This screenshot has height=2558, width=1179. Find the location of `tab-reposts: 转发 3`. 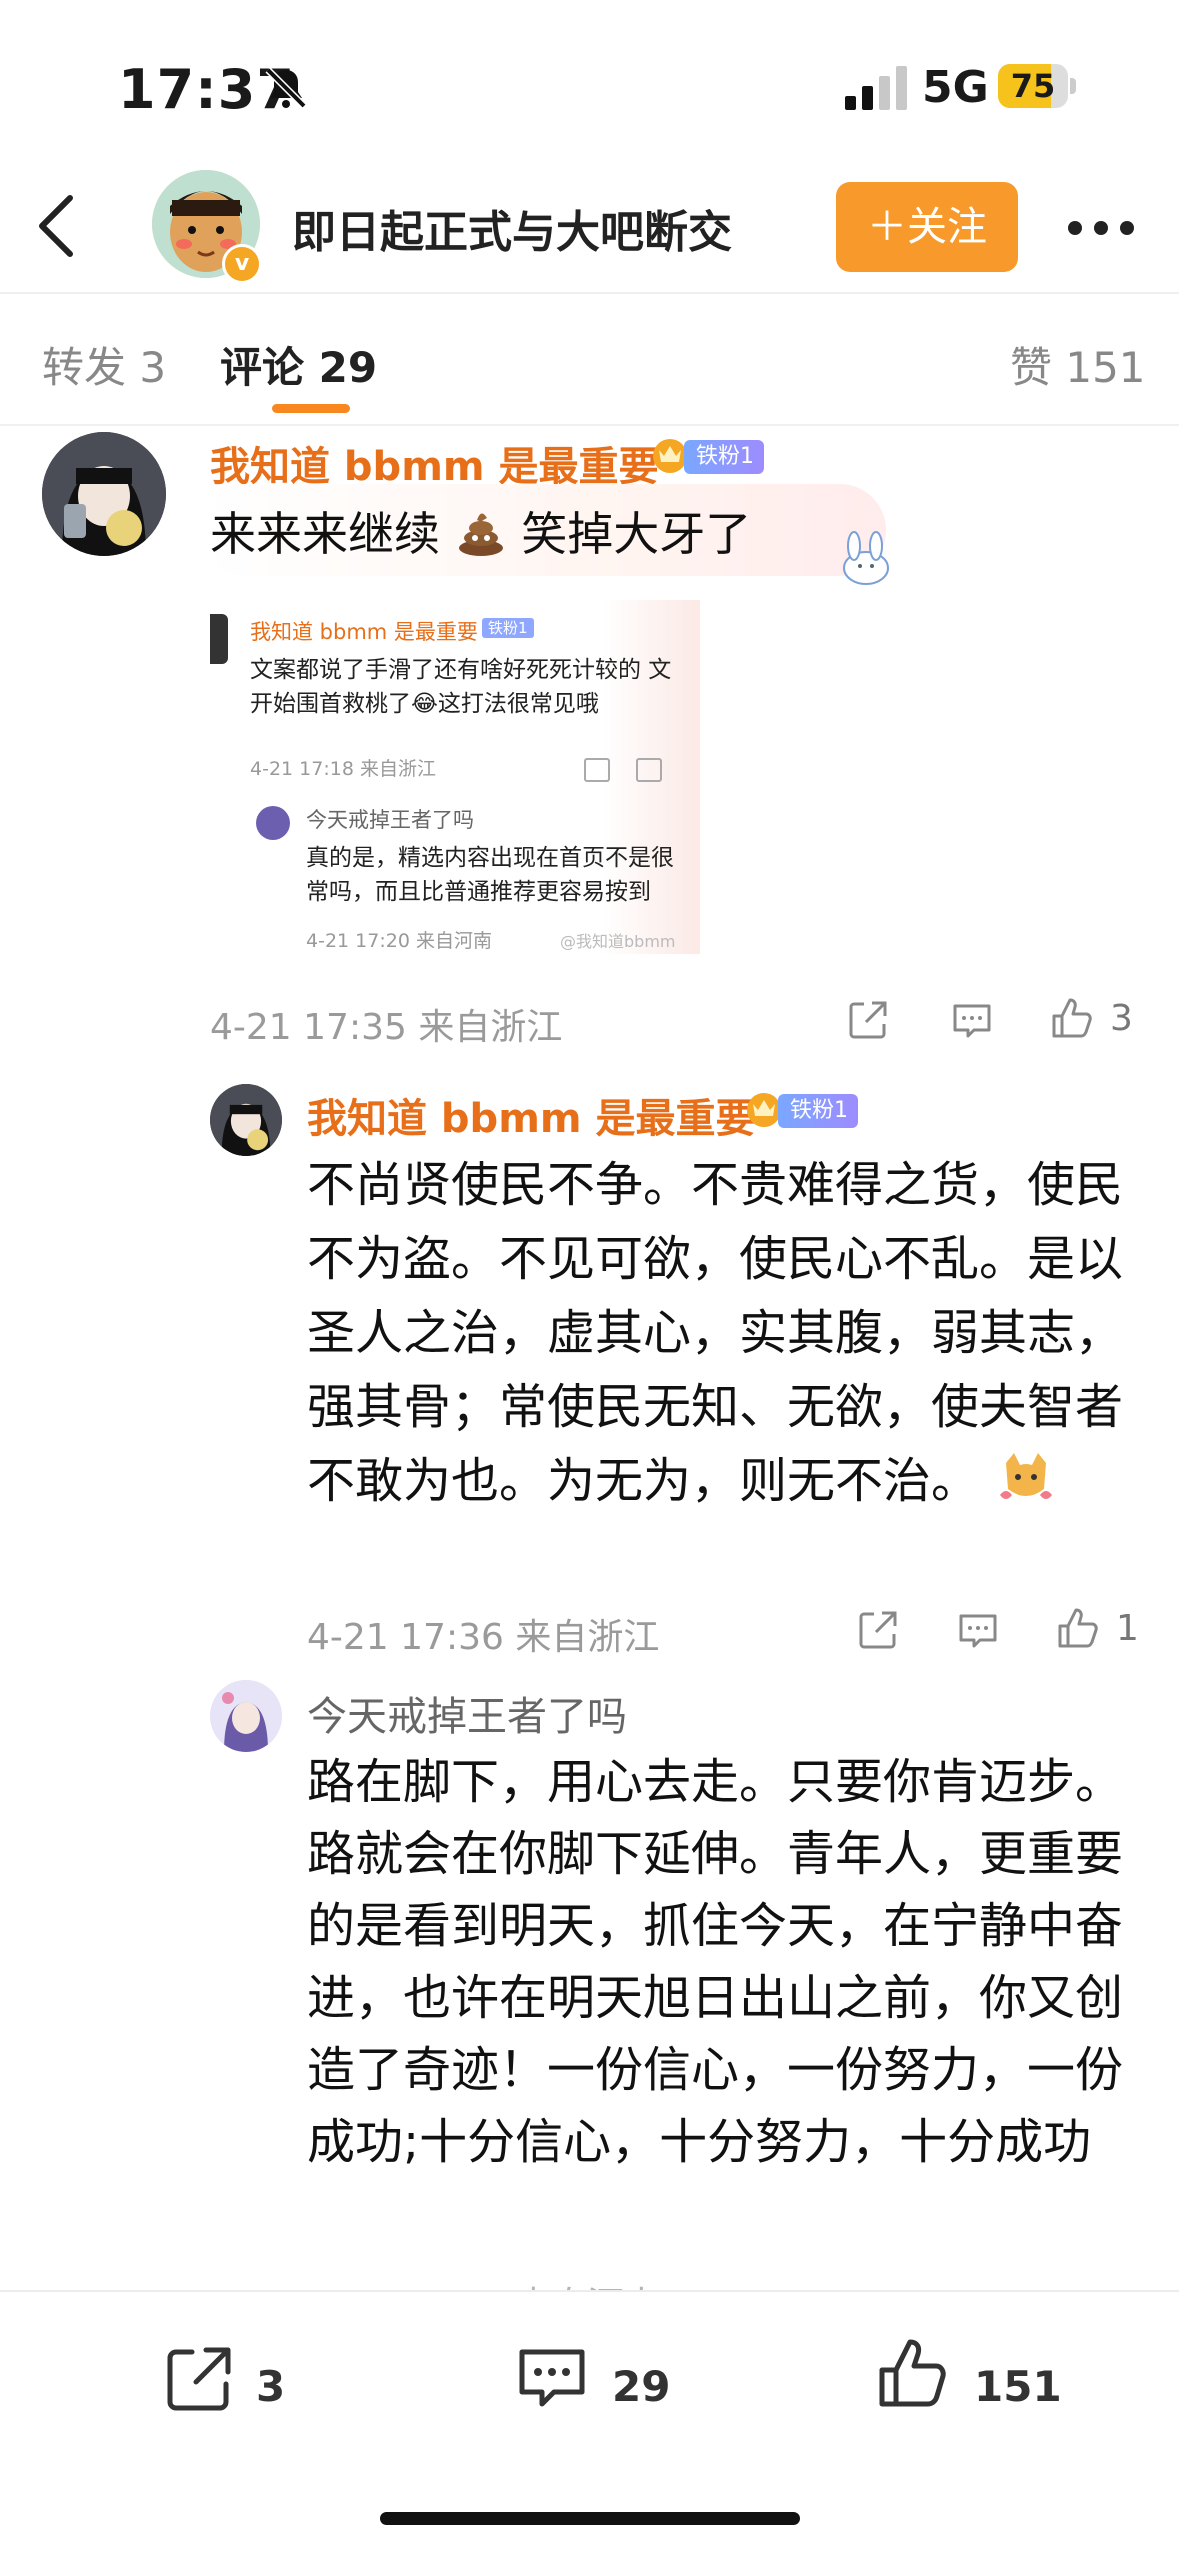

tab-reposts: 转发 3 is located at coordinates (104, 364).